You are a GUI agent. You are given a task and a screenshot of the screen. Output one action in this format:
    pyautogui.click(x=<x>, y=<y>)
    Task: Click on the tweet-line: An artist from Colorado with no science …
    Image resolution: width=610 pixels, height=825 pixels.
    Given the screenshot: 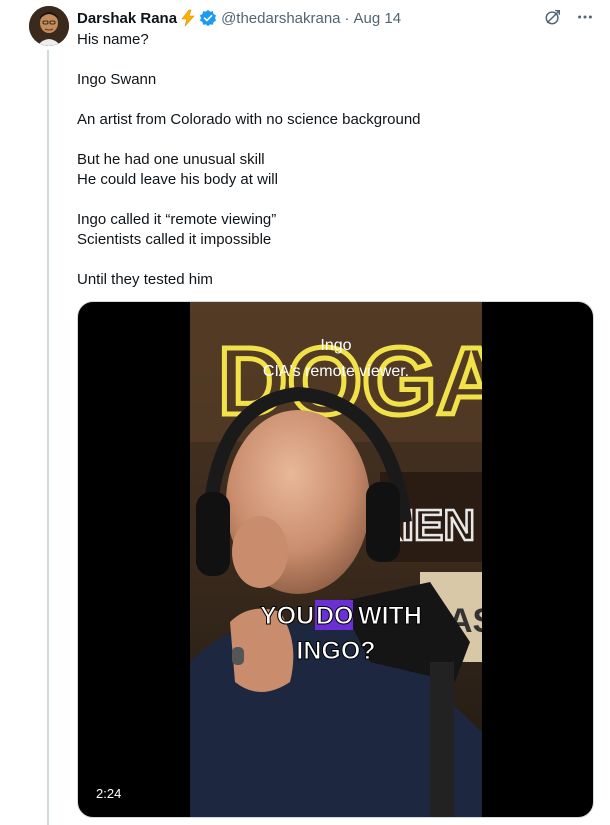 What is the action you would take?
    pyautogui.click(x=249, y=119)
    